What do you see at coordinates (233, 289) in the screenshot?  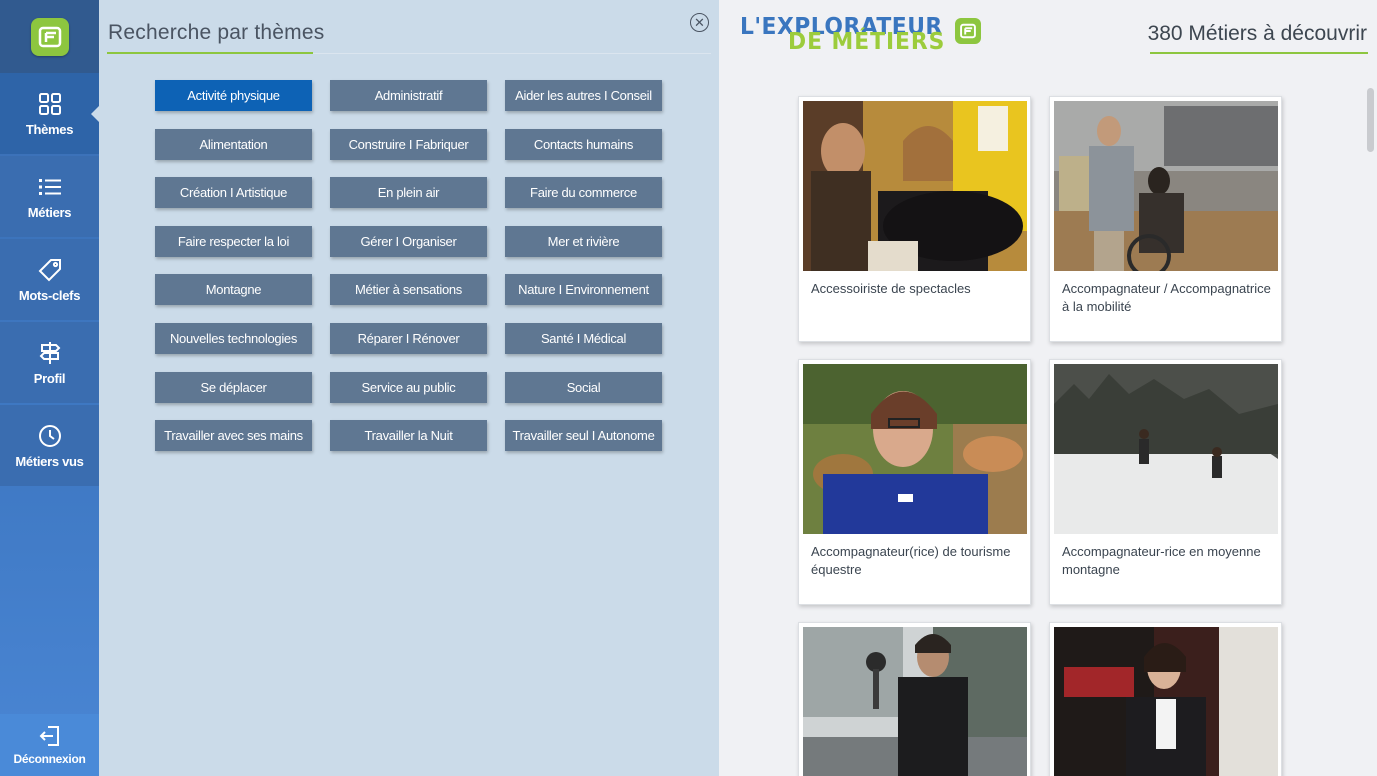 I see `theme-button: Montagne` at bounding box center [233, 289].